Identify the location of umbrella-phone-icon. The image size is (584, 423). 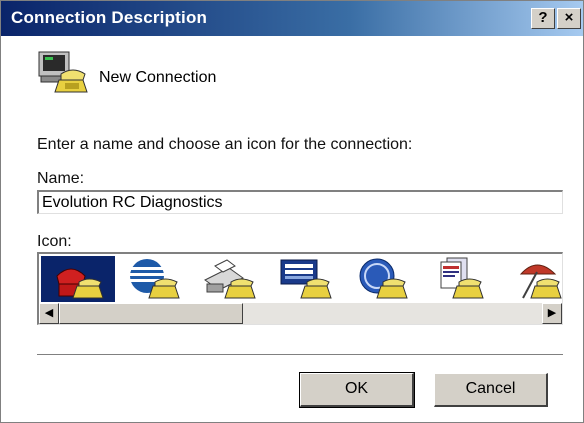
(540, 281).